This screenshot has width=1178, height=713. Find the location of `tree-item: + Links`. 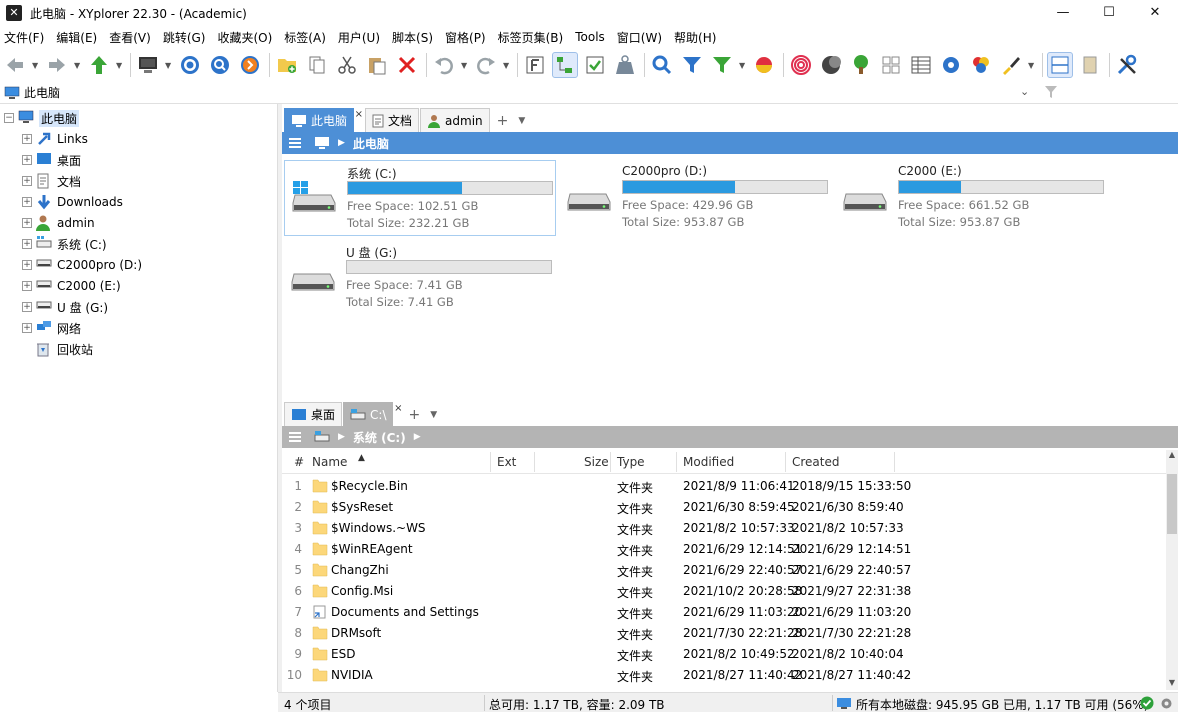

tree-item: + Links is located at coordinates (55, 139).